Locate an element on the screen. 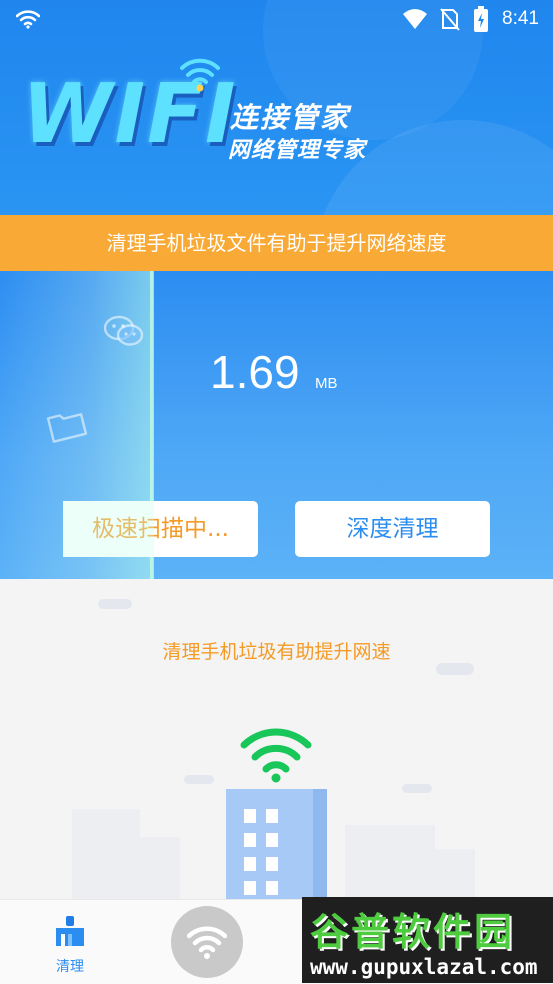  no-sim-icon is located at coordinates (450, 19).